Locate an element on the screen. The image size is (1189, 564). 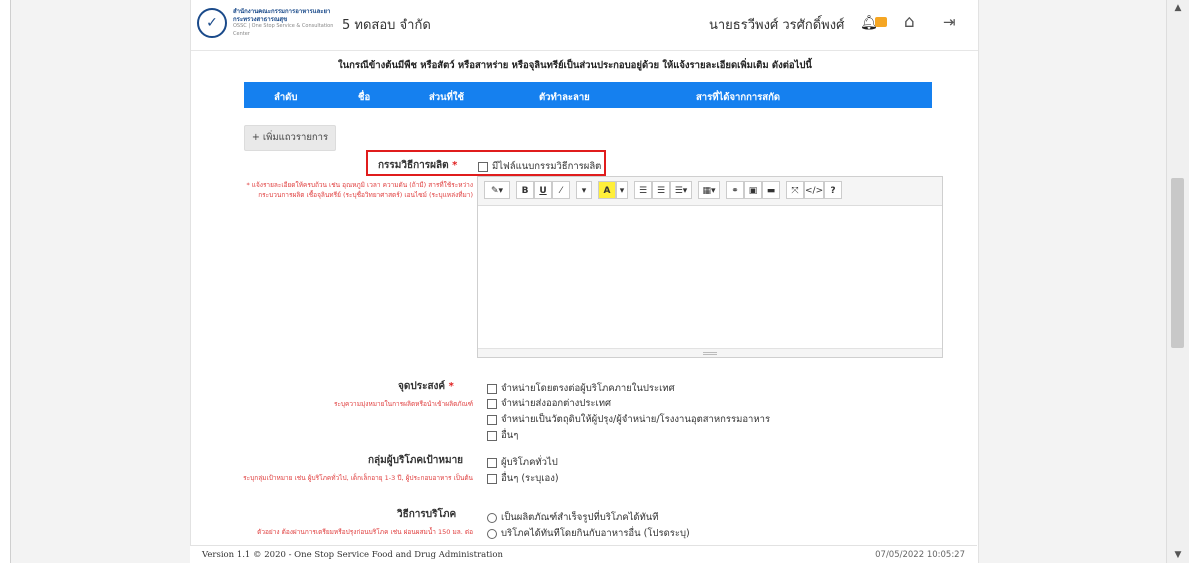
notification-badge is located at coordinates (881, 22).